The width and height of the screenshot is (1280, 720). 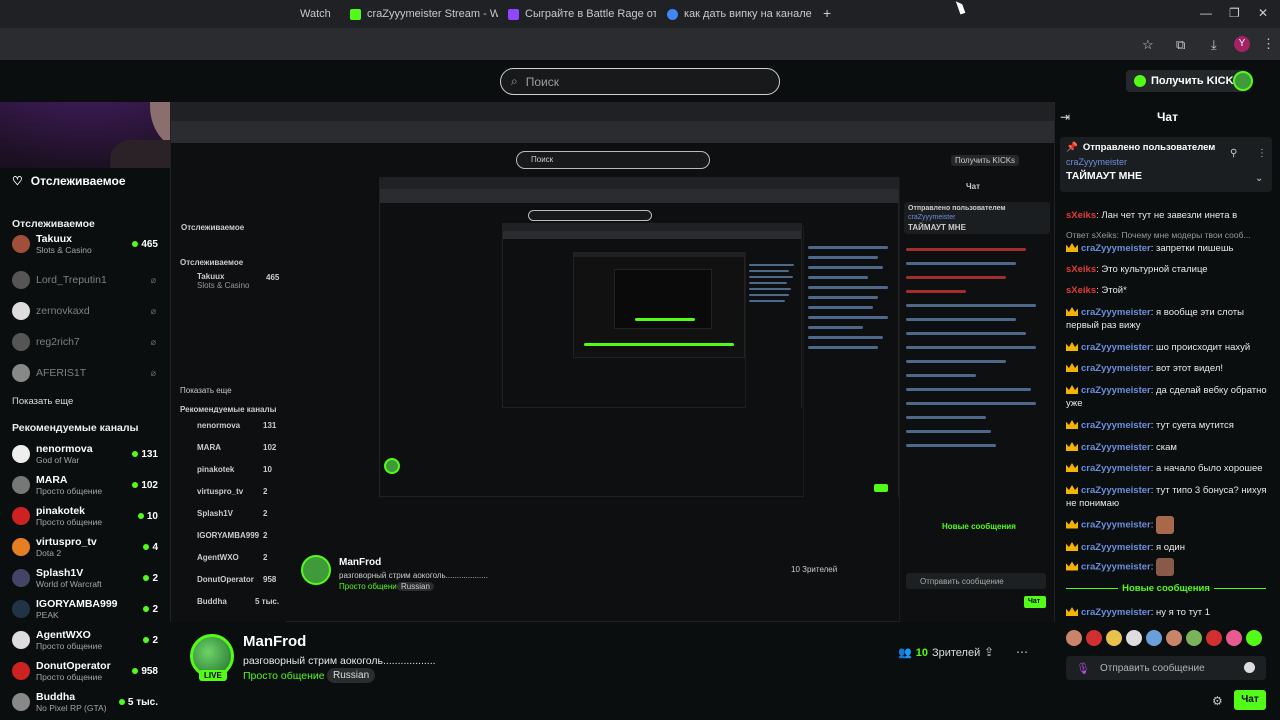 What do you see at coordinates (1206, 13) in the screenshot?
I see `minimize-button: —` at bounding box center [1206, 13].